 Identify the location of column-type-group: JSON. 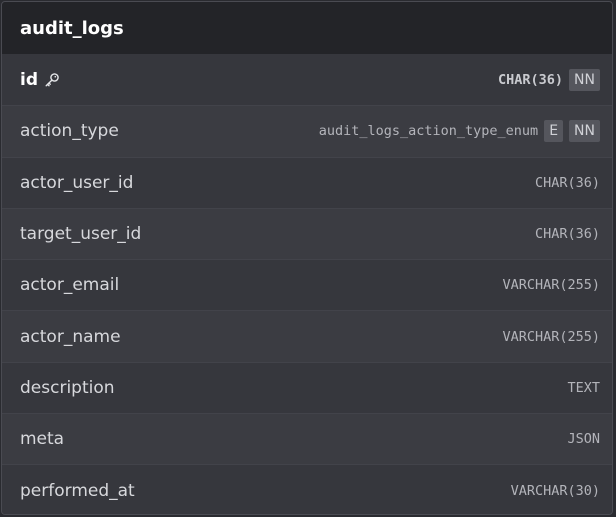
(583, 439).